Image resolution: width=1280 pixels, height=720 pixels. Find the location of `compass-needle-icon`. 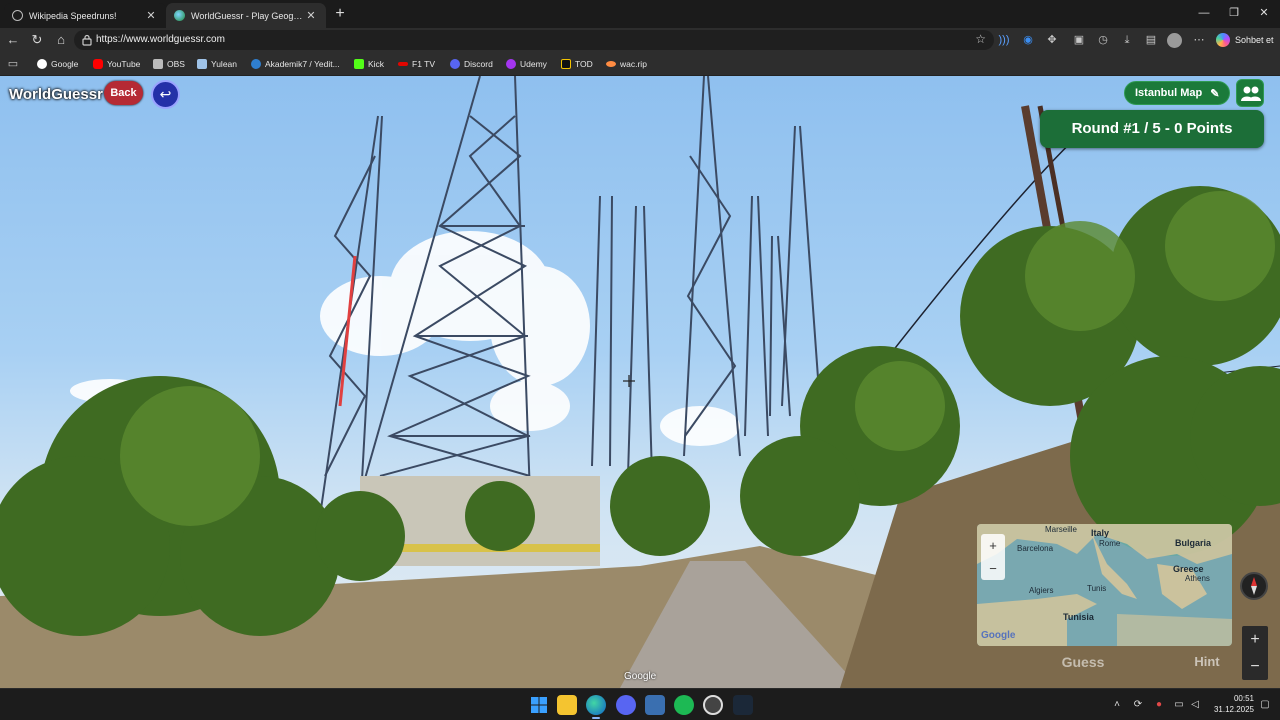

compass-needle-icon is located at coordinates (1254, 586).